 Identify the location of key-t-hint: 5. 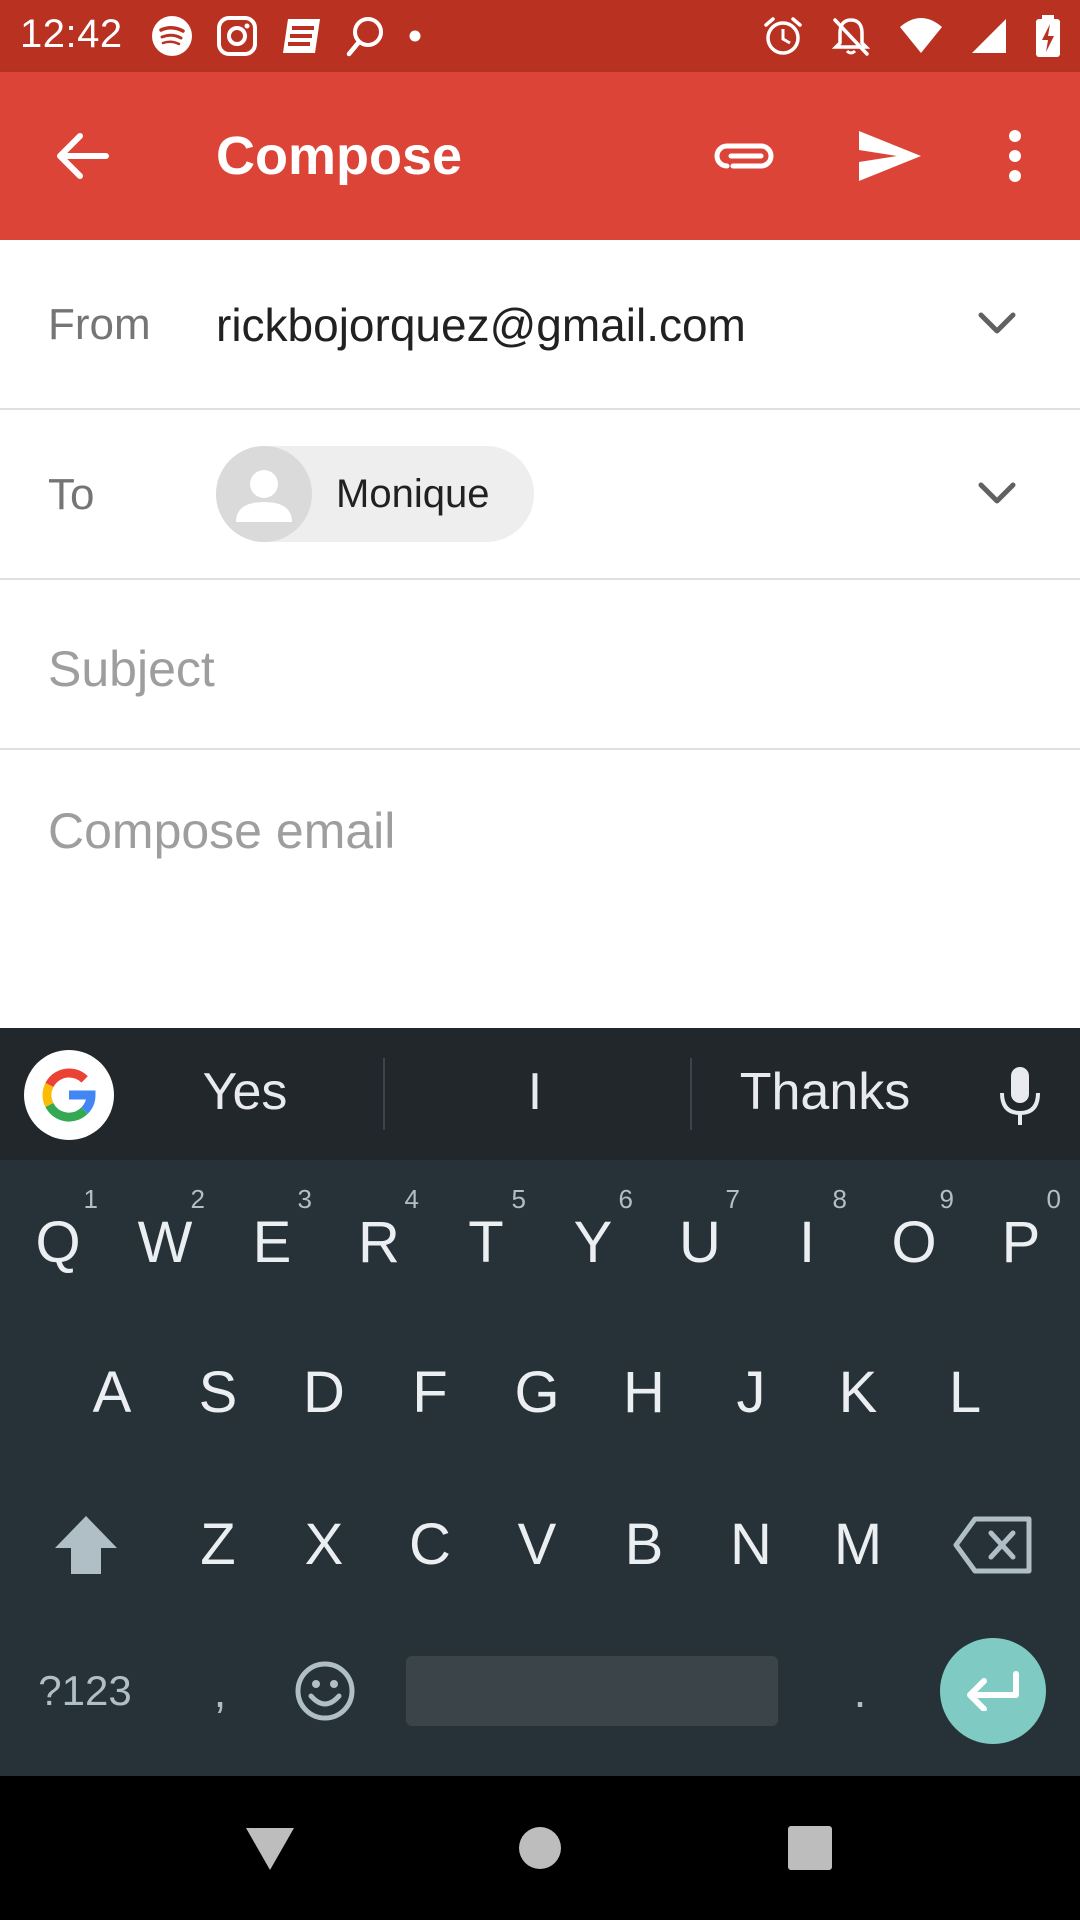
(518, 1199).